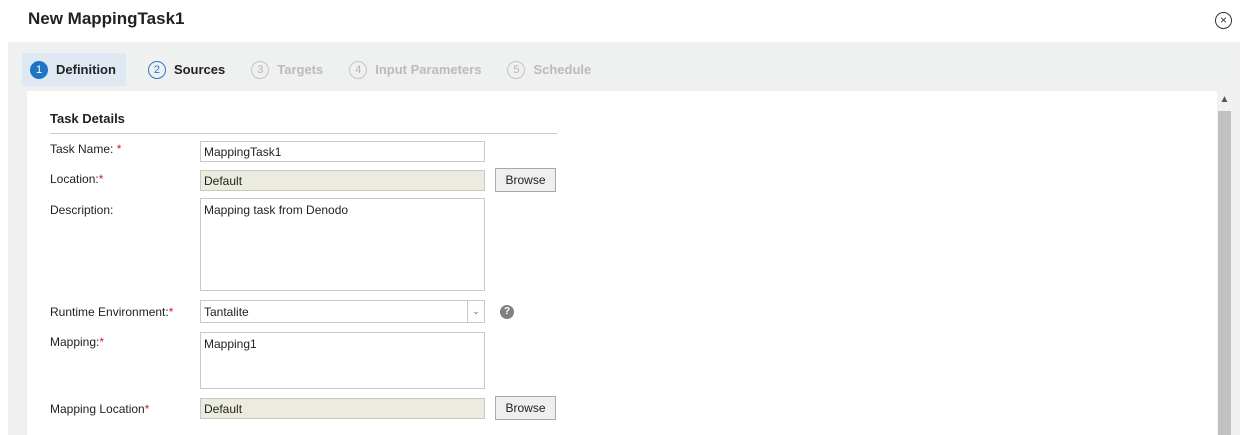 The image size is (1249, 435). What do you see at coordinates (82, 210) in the screenshot?
I see `description-label: Description:` at bounding box center [82, 210].